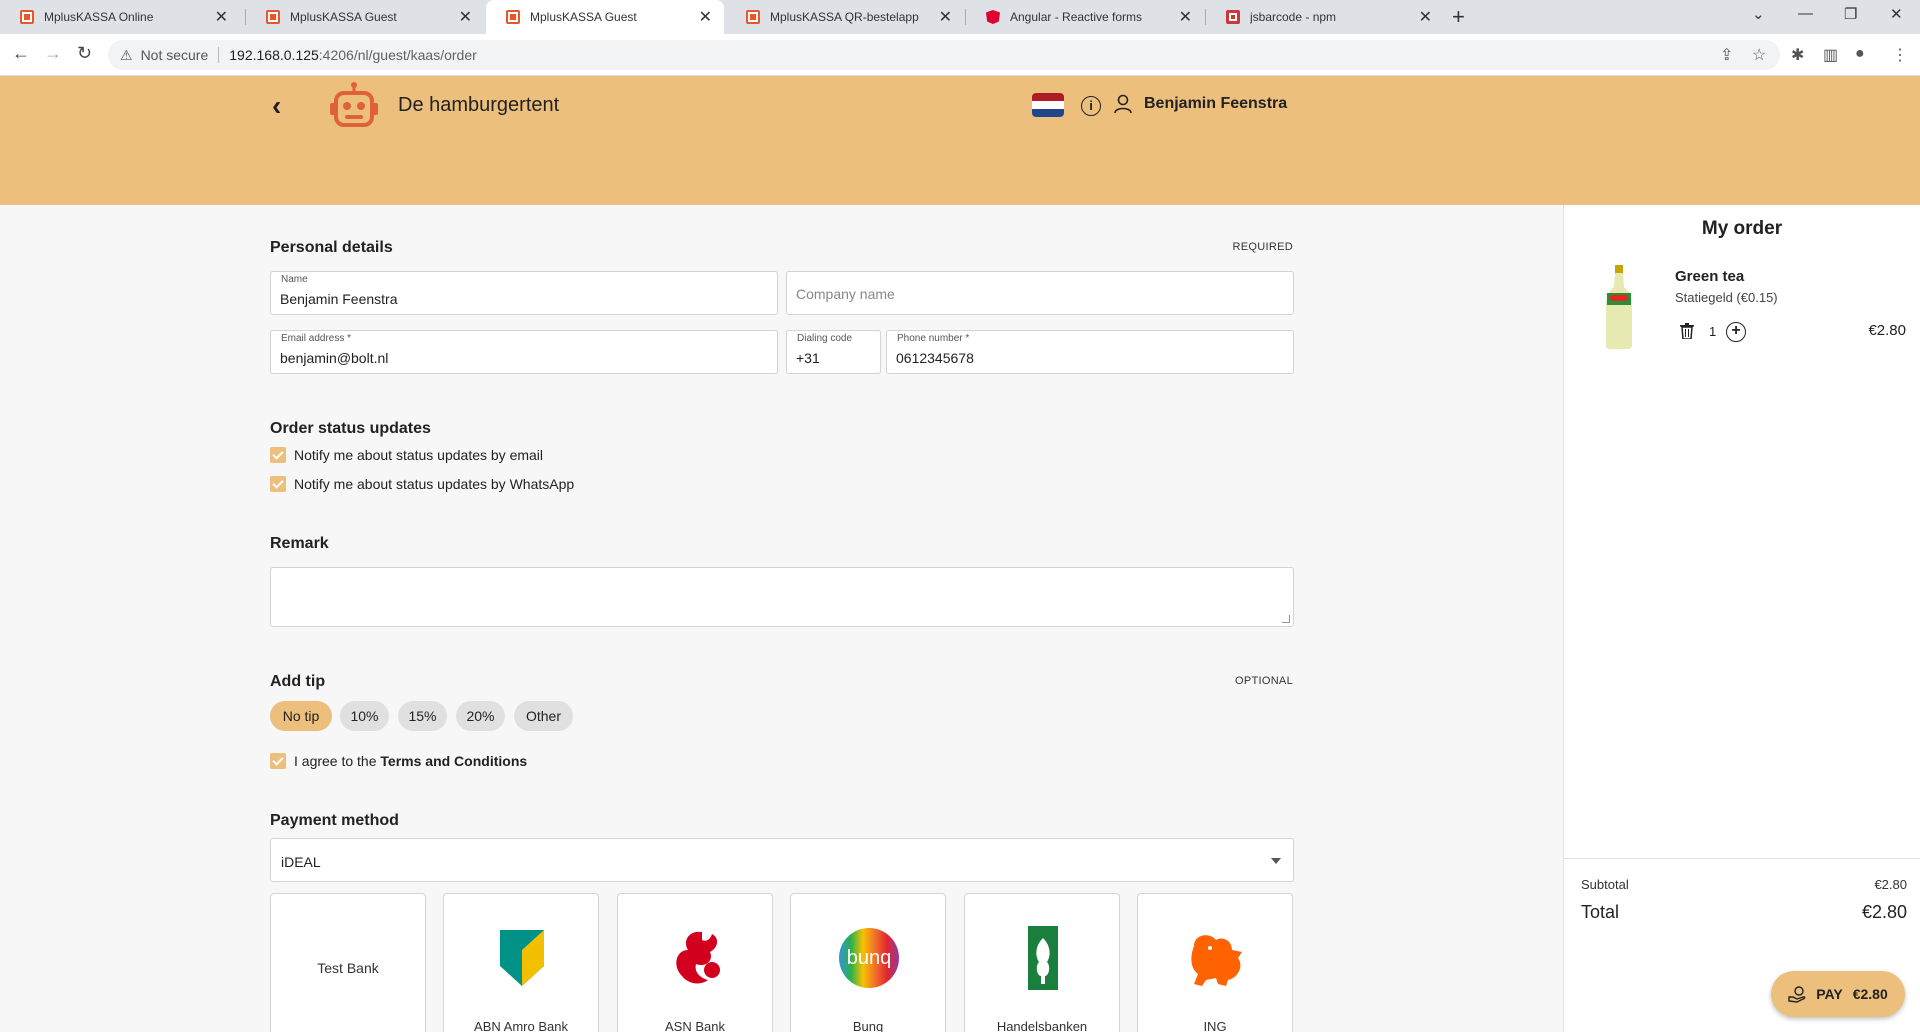 This screenshot has width=1920, height=1032. I want to click on subtotal-label: Subtotal, so click(1605, 884).